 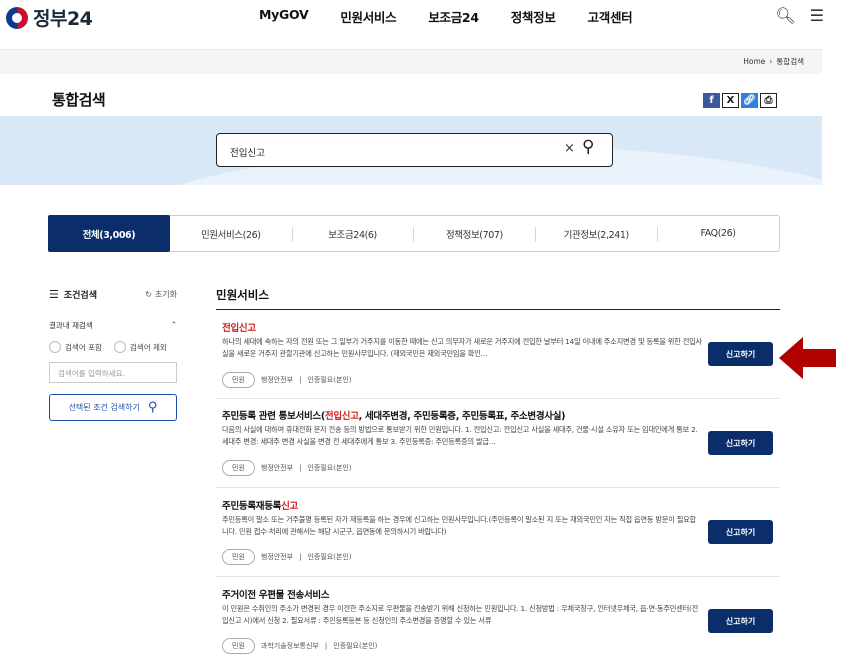 I want to click on site-logo: 정부24, so click(x=49, y=17).